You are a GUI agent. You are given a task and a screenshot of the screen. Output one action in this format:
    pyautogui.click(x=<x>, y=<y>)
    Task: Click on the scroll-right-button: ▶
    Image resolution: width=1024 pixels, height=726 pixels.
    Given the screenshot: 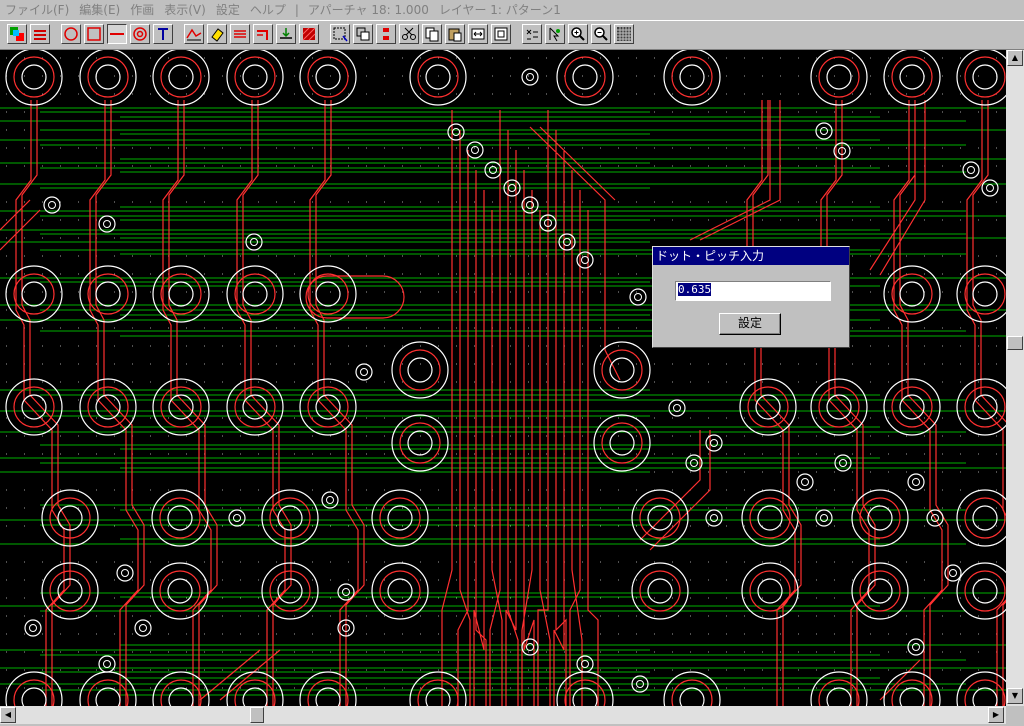 What is the action you would take?
    pyautogui.click(x=996, y=715)
    